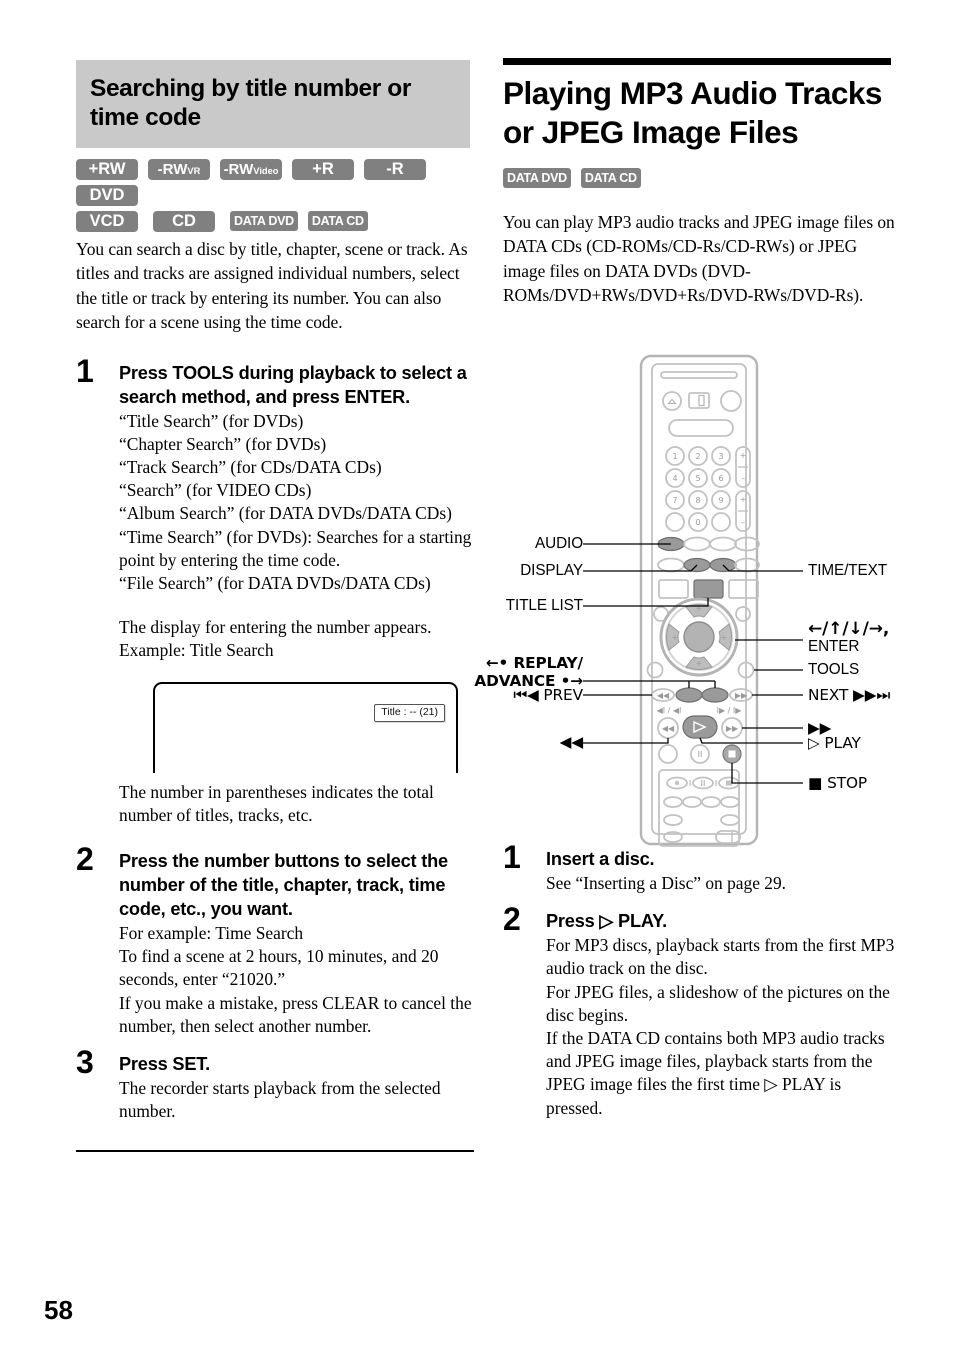  Describe the element at coordinates (85, 1062) in the screenshot. I see `left-step-3-number: 3` at that location.